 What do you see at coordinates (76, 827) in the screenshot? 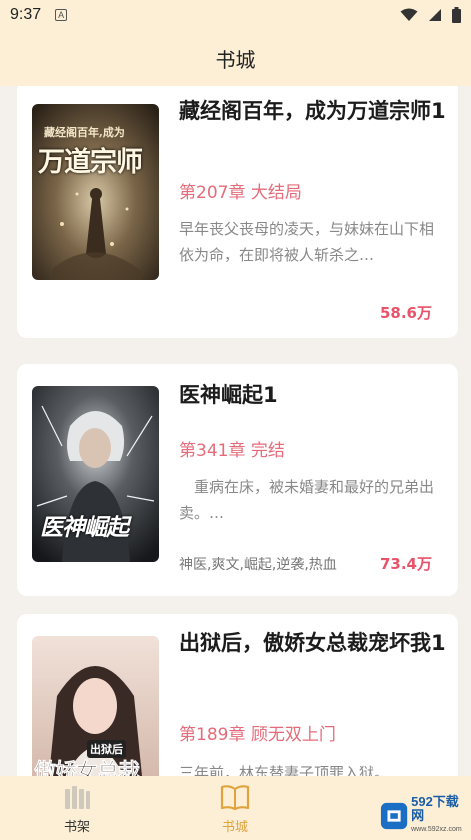
I see `tab-bookshelf-label: 书架` at bounding box center [76, 827].